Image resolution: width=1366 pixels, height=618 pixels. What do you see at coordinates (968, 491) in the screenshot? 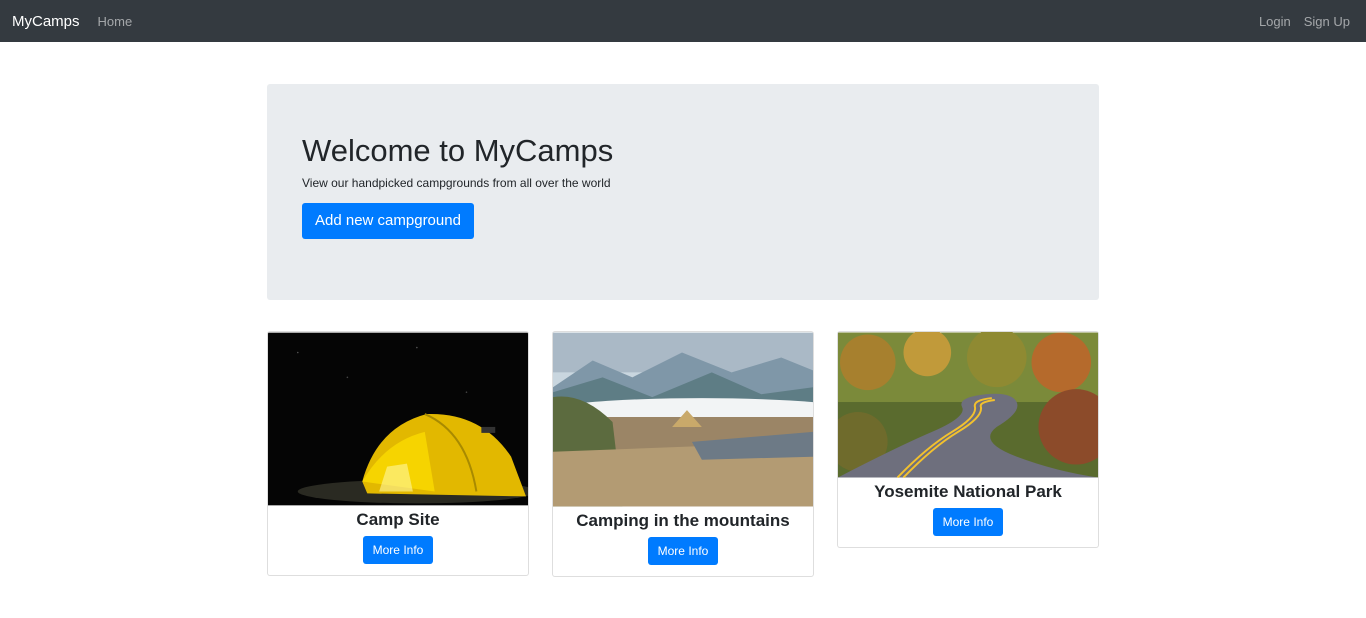
I see `campground-title: Yosemite National Park` at bounding box center [968, 491].